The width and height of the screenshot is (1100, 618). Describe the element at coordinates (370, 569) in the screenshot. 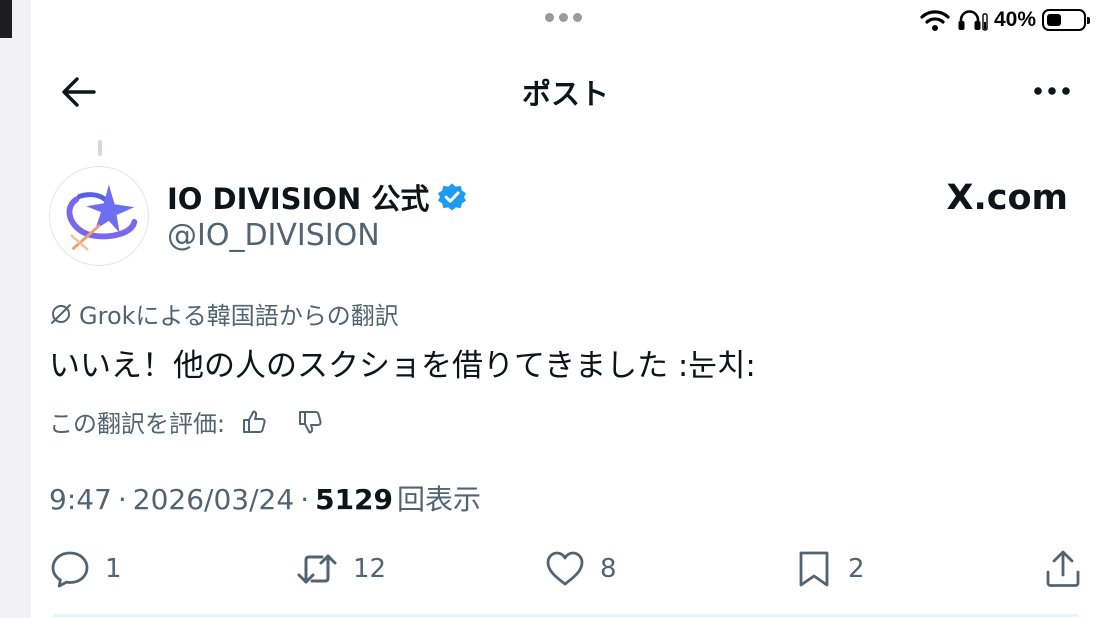

I see `repost-count: 12` at that location.